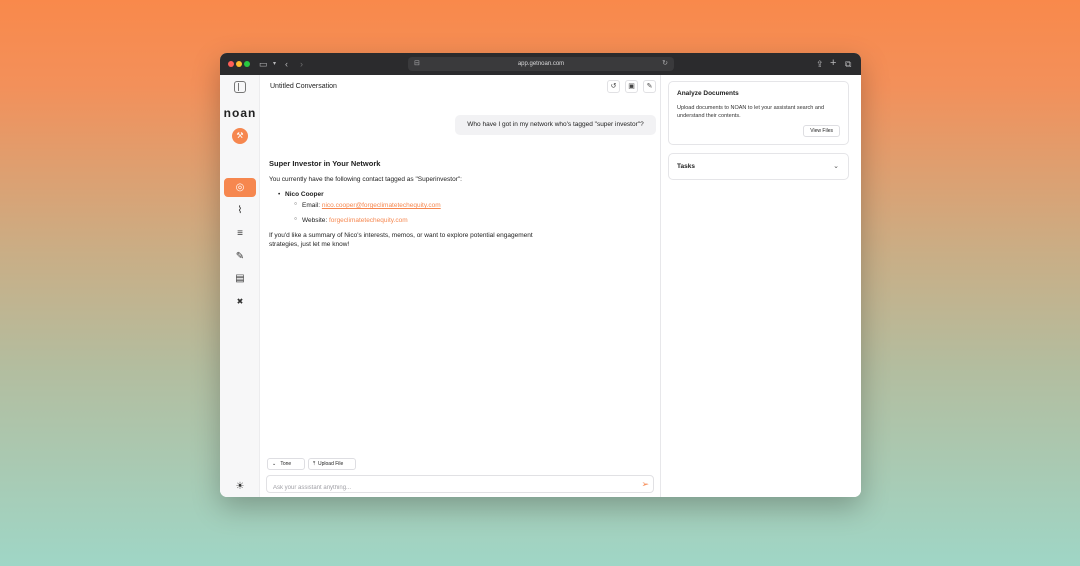 Image resolution: width=1080 pixels, height=566 pixels. What do you see at coordinates (665, 64) in the screenshot?
I see `reload-icon: ↻` at bounding box center [665, 64].